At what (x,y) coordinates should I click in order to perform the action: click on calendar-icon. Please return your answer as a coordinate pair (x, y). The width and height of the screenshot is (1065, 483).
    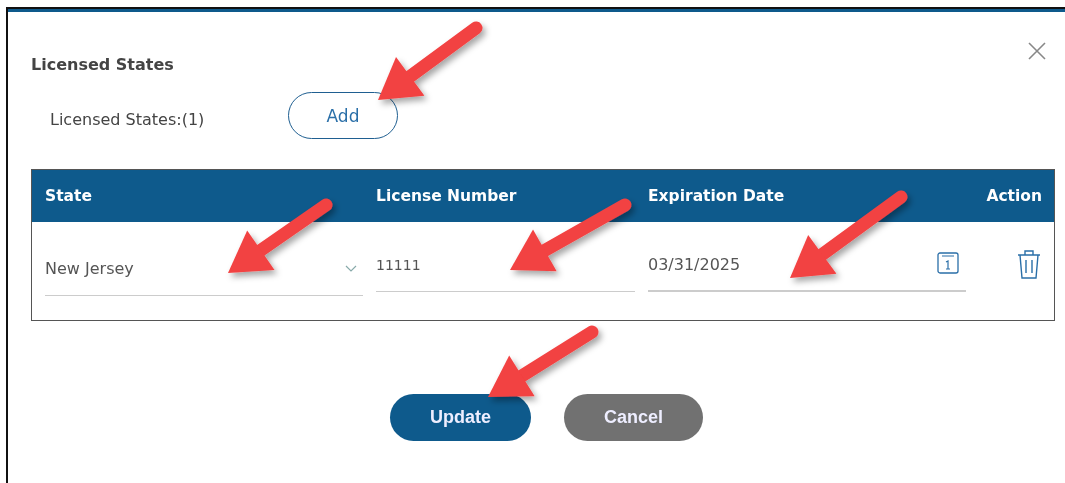
    Looking at the image, I should click on (948, 264).